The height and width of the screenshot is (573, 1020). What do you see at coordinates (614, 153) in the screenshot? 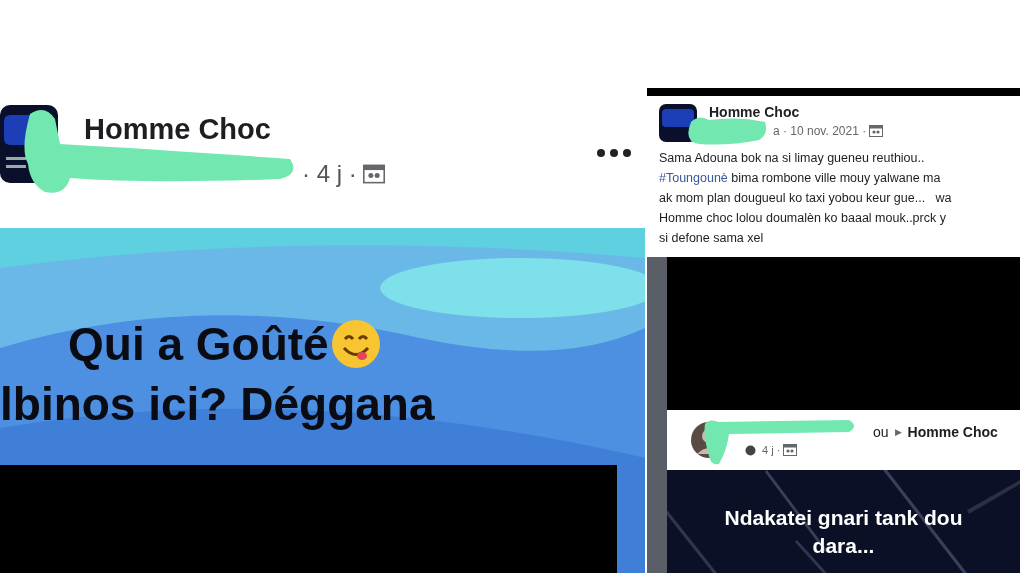
I see `more-icon` at bounding box center [614, 153].